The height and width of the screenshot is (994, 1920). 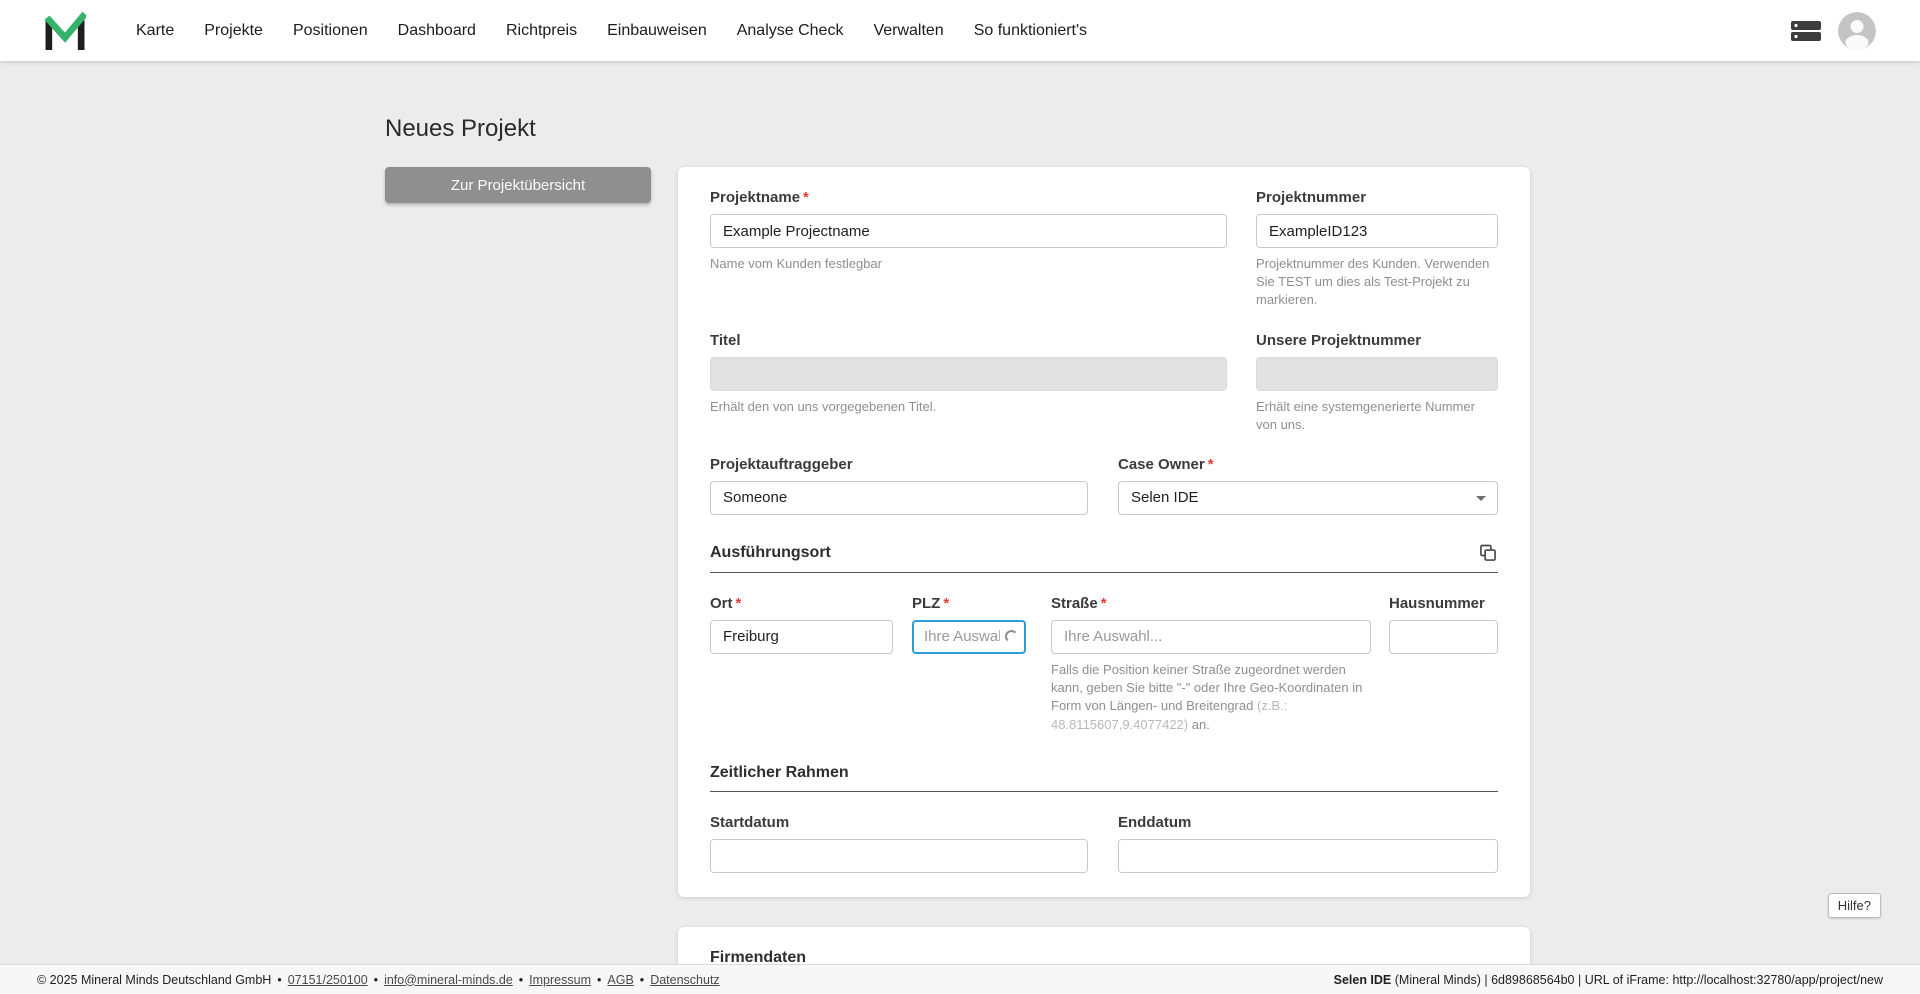 I want to click on form-row: Ort* PLZ*, so click(x=1104, y=664).